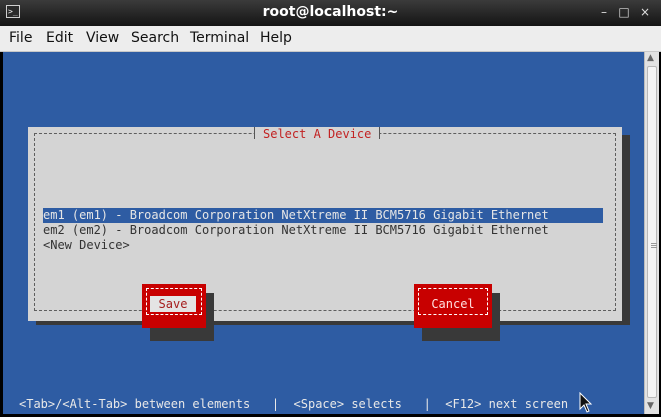  I want to click on close-icon: ×, so click(645, 12).